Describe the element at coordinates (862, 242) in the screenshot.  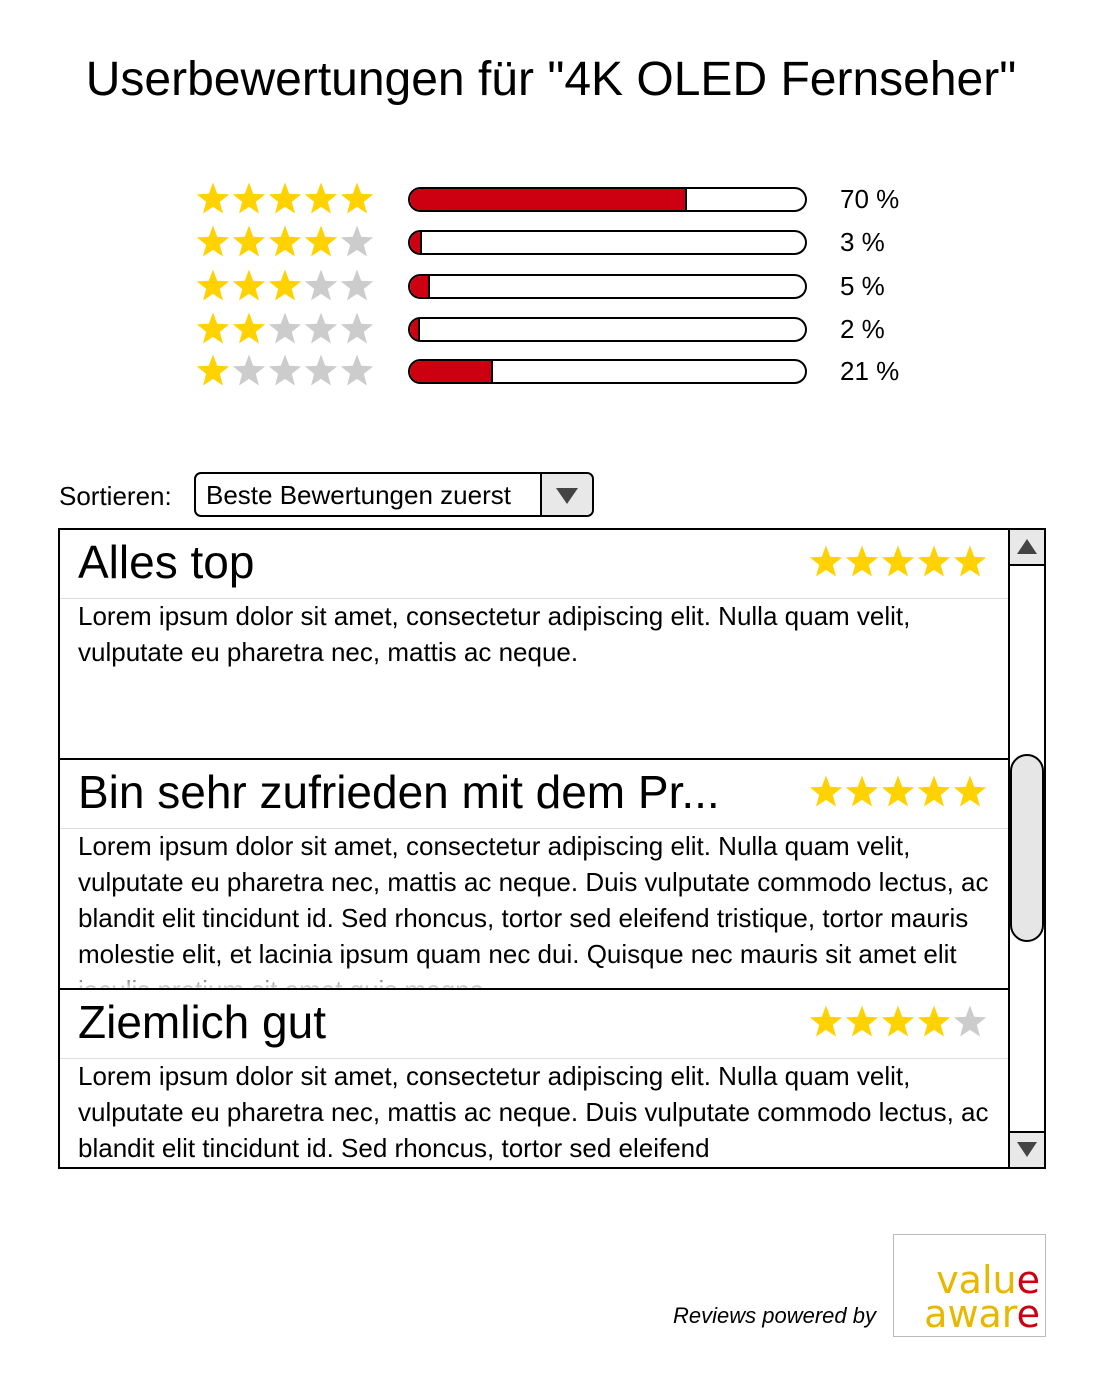
I see `distribution-percent: 3 %` at that location.